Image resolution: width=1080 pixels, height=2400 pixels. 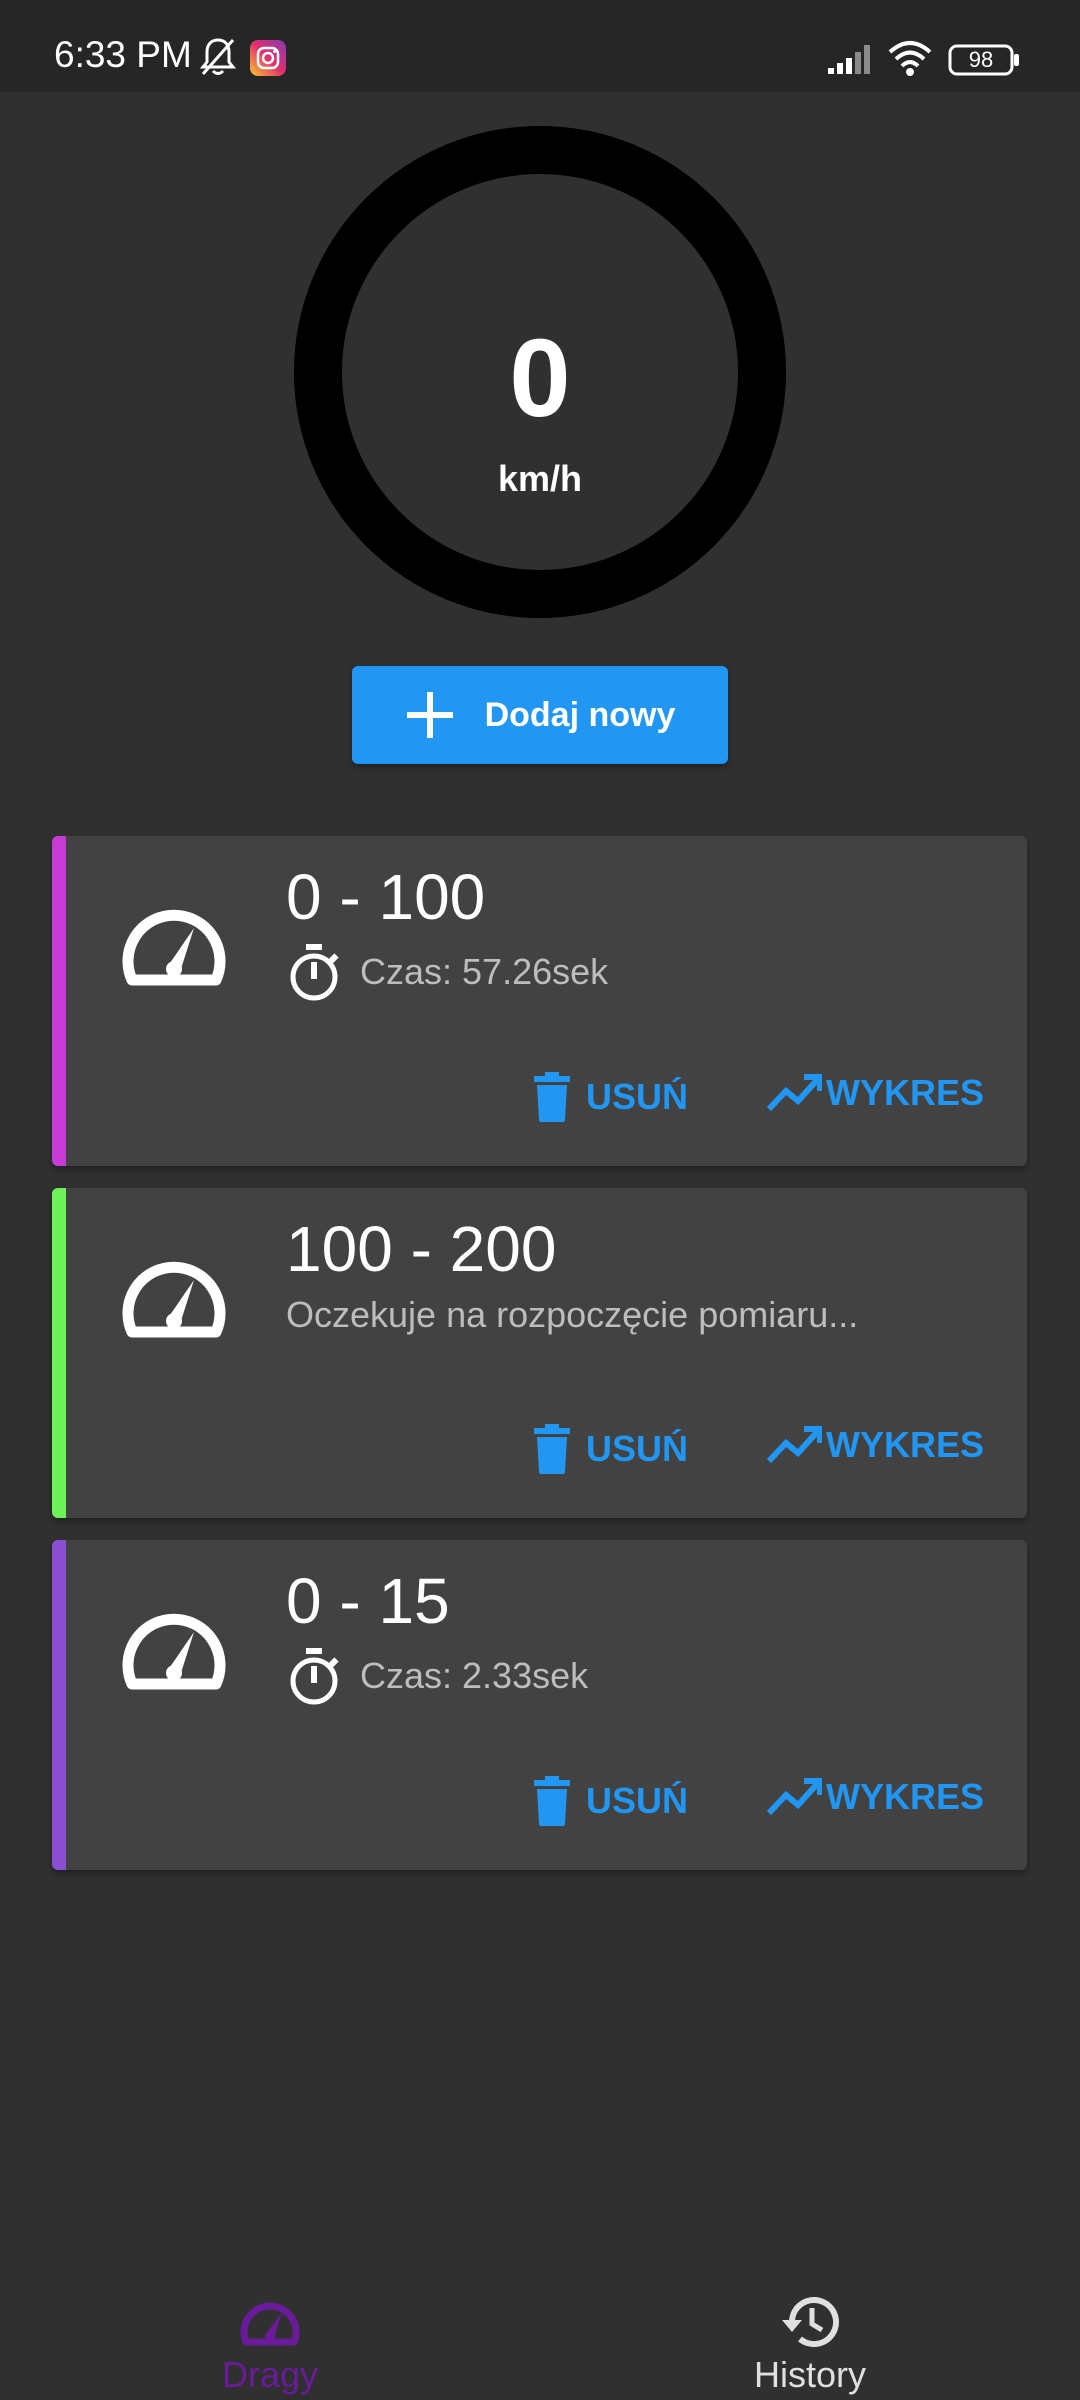 I want to click on bottom-navigation: Dragy History, so click(x=540, y=2315).